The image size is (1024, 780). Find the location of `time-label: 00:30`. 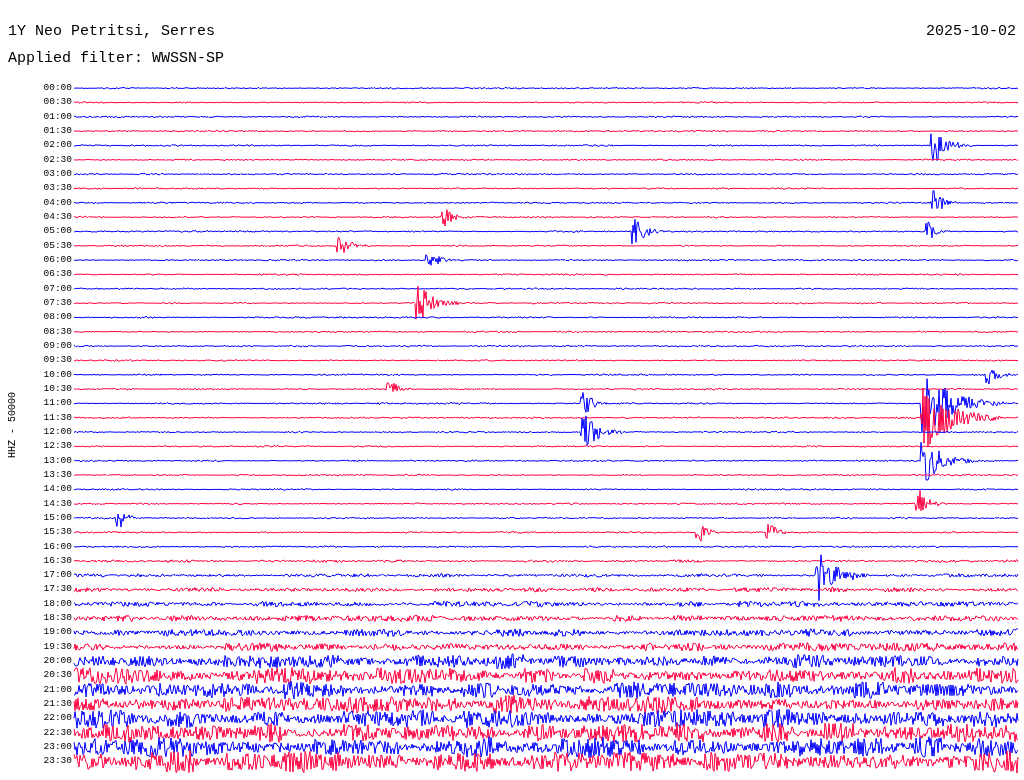

time-label: 00:30 is located at coordinates (57, 102).